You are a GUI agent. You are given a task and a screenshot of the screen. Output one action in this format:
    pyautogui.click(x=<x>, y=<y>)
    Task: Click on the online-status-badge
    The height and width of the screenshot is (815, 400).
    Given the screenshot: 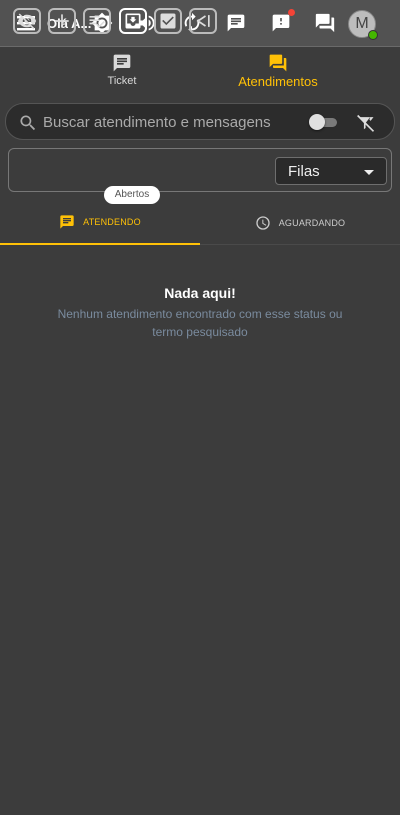 What is the action you would take?
    pyautogui.click(x=373, y=35)
    